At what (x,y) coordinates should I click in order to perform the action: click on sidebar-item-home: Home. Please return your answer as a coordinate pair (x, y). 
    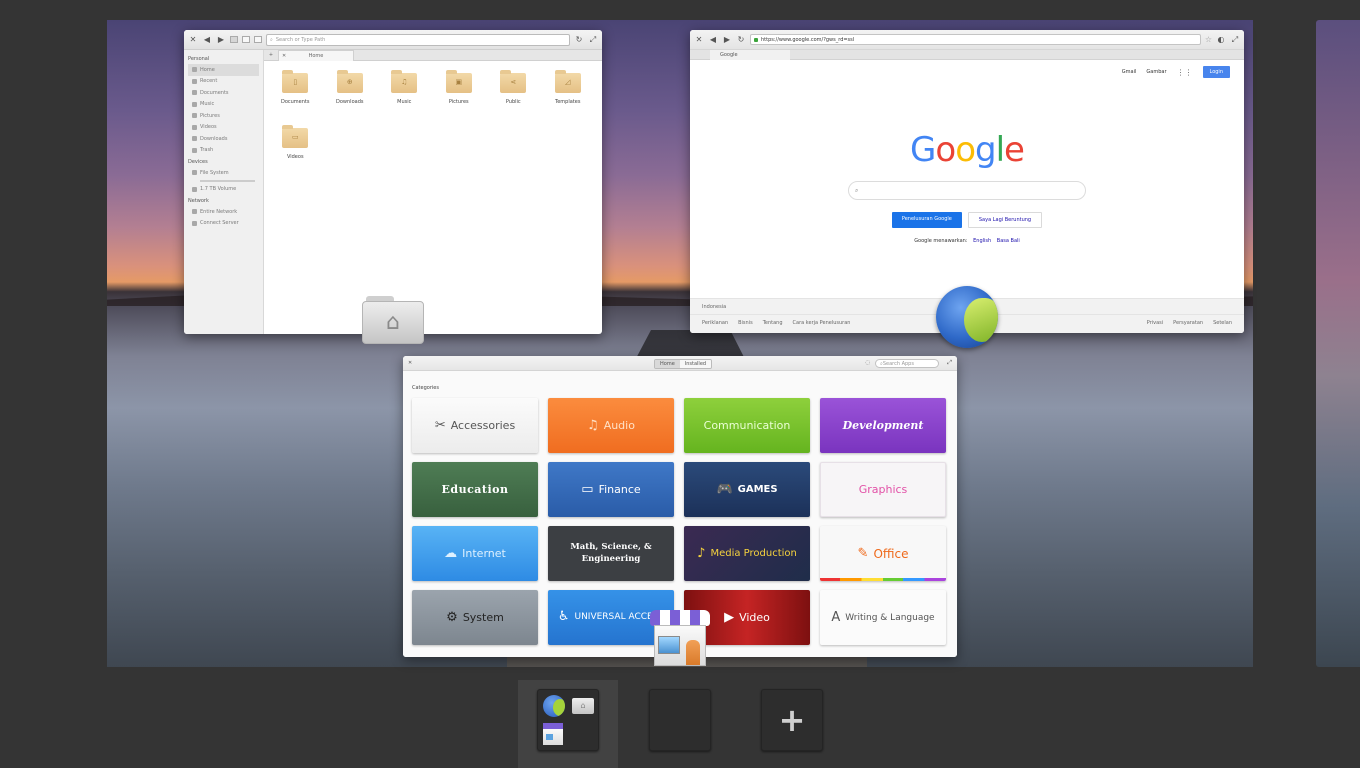
    Looking at the image, I should click on (223, 70).